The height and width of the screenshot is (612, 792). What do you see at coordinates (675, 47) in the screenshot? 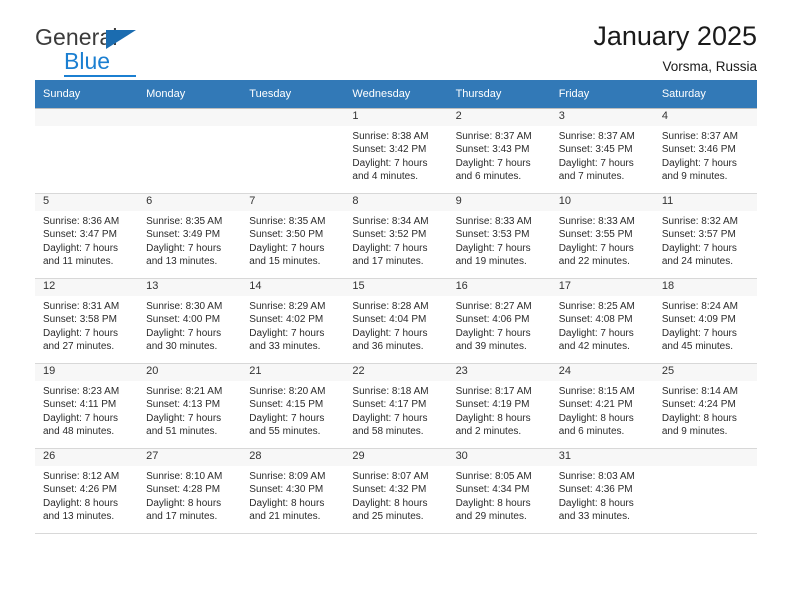
I see `title-block: January 2025 Vorsma, Russia` at bounding box center [675, 47].